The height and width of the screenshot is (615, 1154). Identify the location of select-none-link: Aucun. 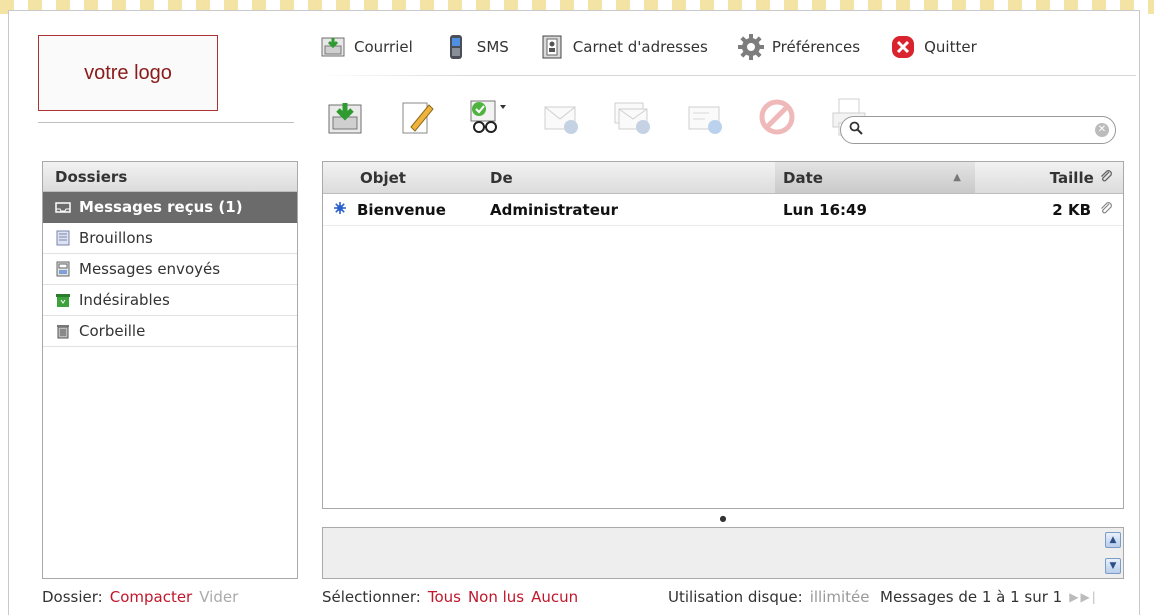
(554, 597).